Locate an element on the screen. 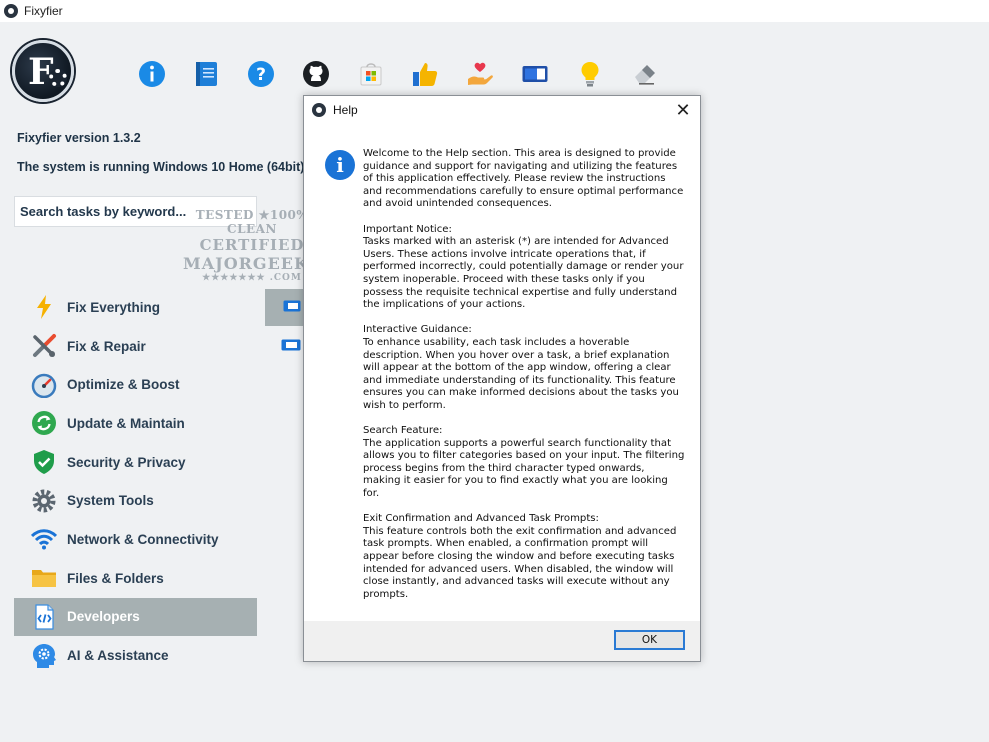 Image resolution: width=989 pixels, height=742 pixels. sidebar-item-ai-assistance: AI & Assistance is located at coordinates (135, 655).